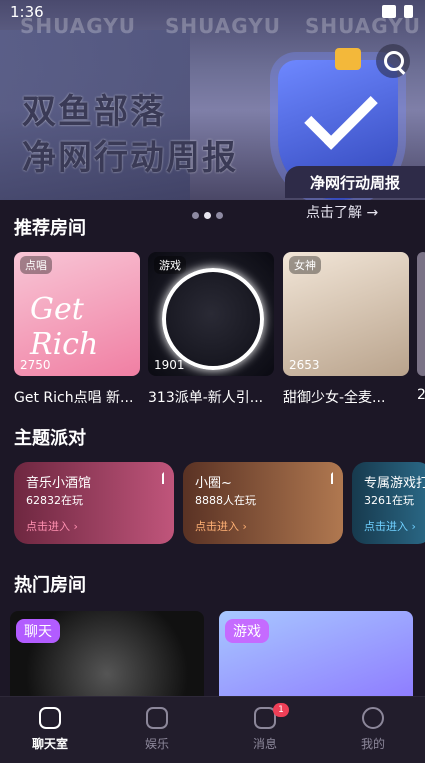  Describe the element at coordinates (64, 327) in the screenshot. I see `room-cover-logo: Get Rich` at that location.